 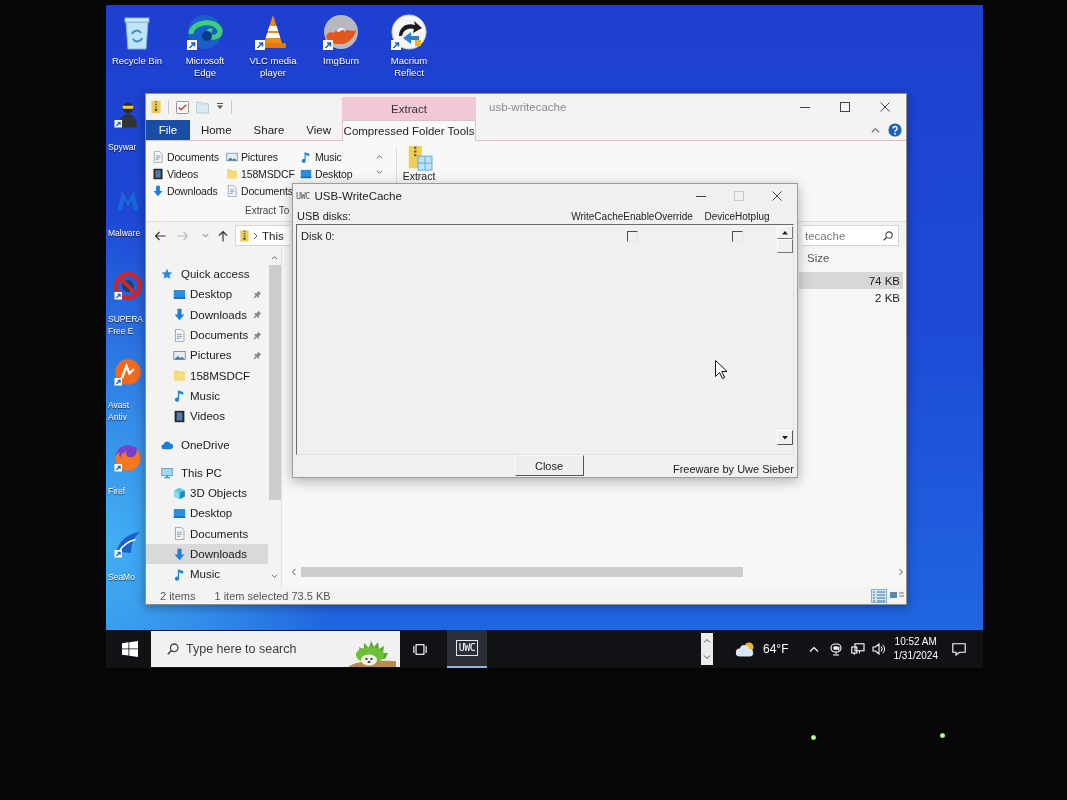 I want to click on zip-folder-icon, so click(x=156, y=107).